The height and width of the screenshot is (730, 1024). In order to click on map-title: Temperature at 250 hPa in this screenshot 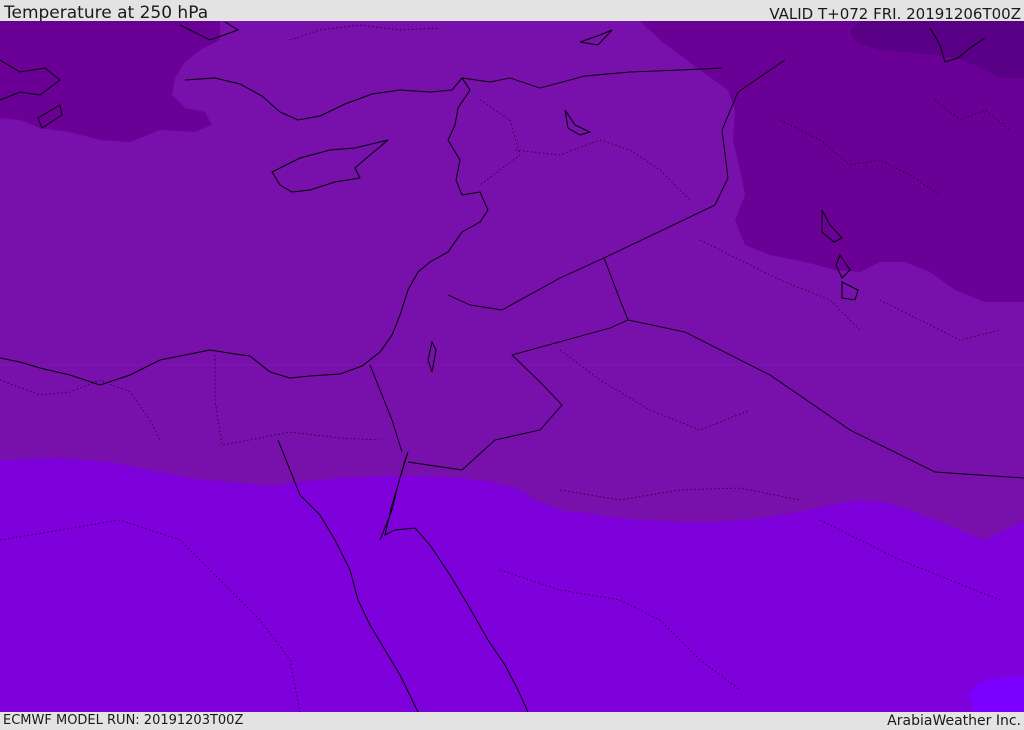, I will do `click(106, 13)`.